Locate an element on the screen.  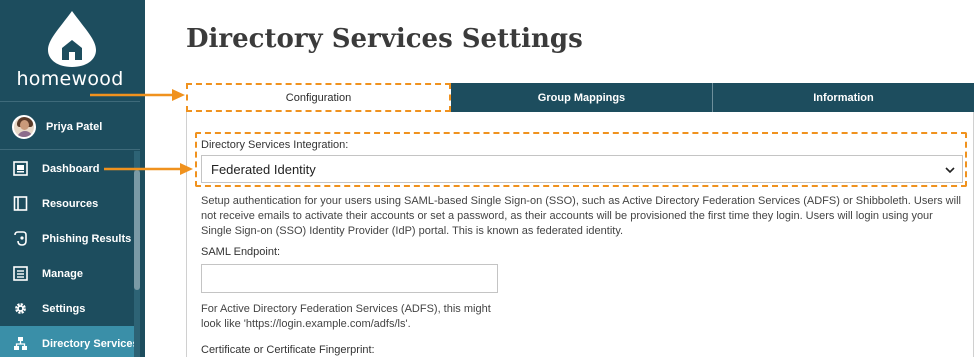
sidebar-item-label: Phishing Results is located at coordinates (87, 238).